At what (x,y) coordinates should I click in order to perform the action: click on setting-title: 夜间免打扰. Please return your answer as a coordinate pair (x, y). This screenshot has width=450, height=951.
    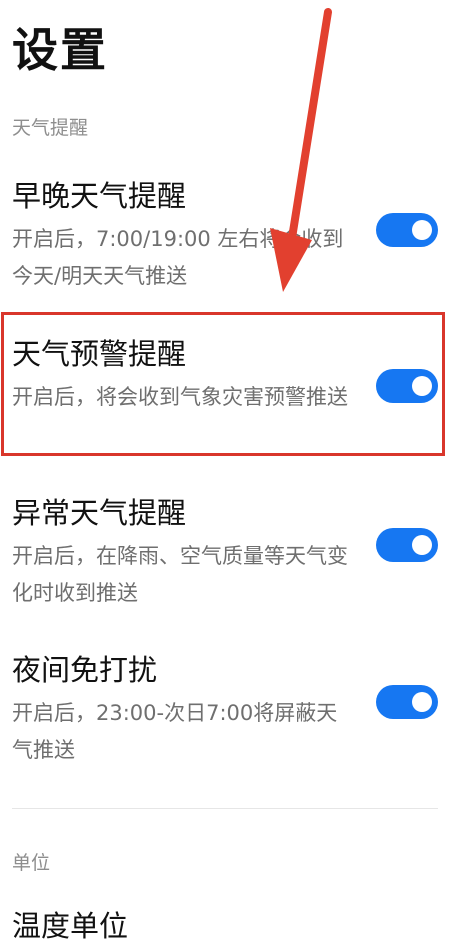
    Looking at the image, I should click on (85, 670).